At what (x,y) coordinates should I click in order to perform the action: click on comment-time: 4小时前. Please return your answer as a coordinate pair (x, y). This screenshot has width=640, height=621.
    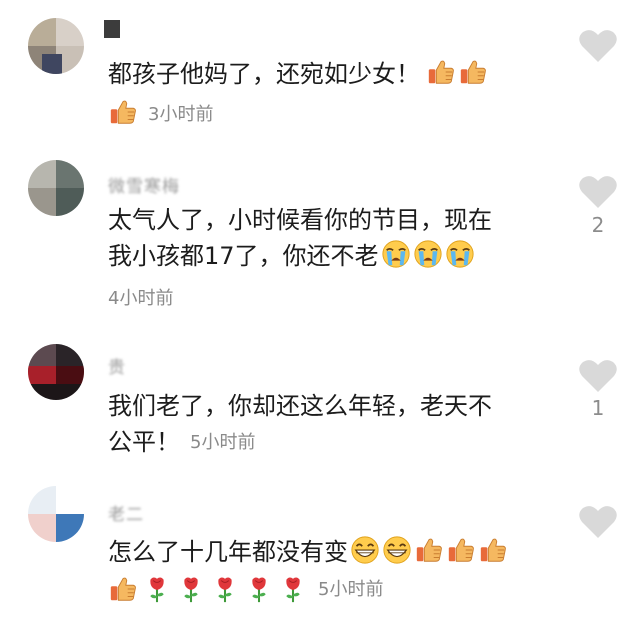
    Looking at the image, I should click on (141, 298).